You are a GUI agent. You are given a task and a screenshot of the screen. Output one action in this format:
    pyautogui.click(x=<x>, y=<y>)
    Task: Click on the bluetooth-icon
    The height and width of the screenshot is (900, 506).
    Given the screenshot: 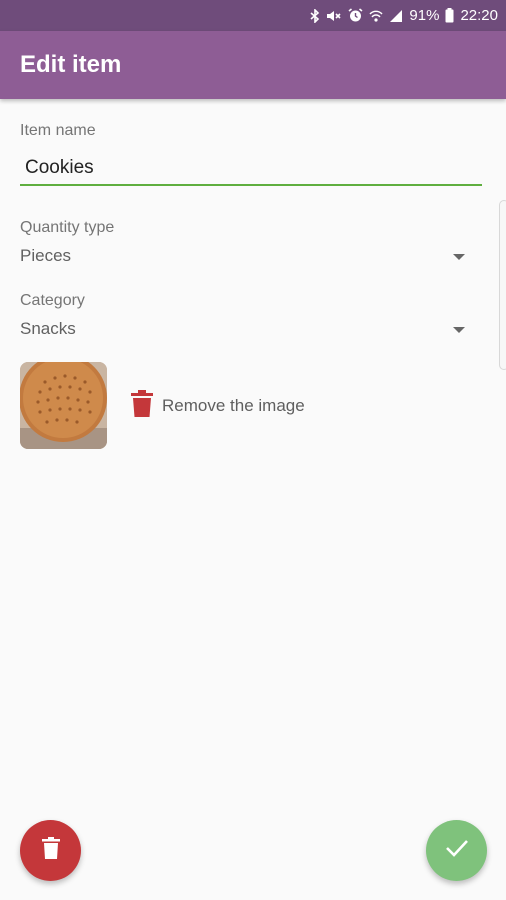 What is the action you would take?
    pyautogui.click(x=315, y=15)
    